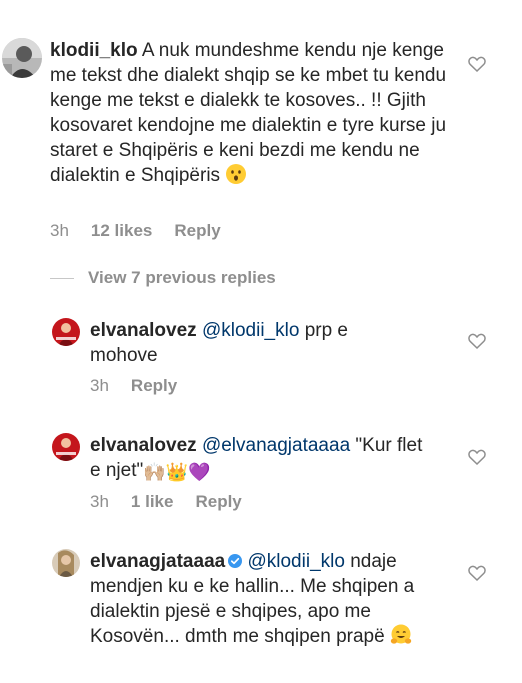 The image size is (522, 683). I want to click on likes-count: 1 like, so click(152, 502).